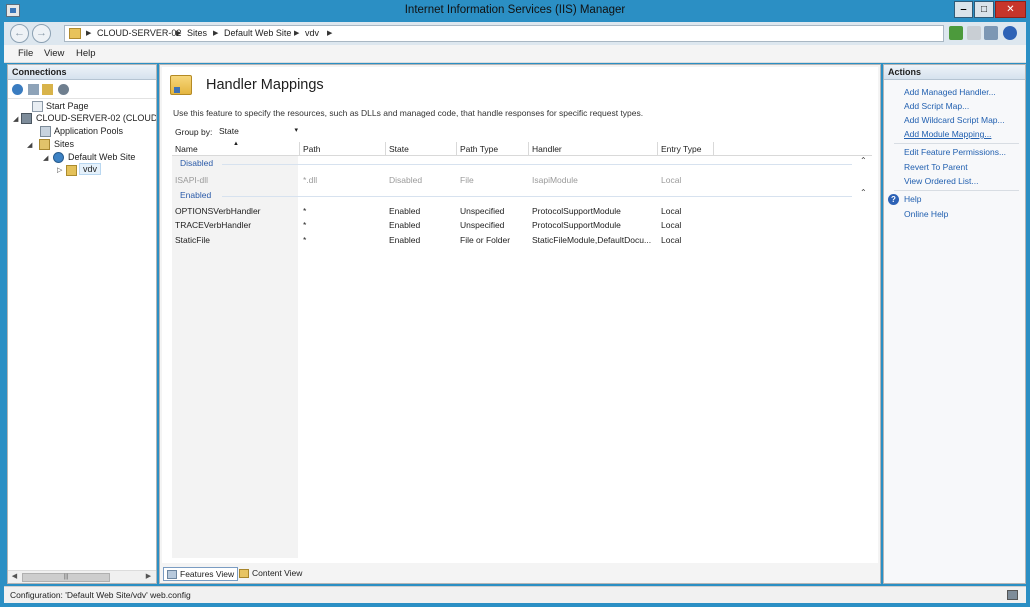 This screenshot has height=607, width=1030. I want to click on tree-expander-default-web-site: ◢, so click(45, 158).